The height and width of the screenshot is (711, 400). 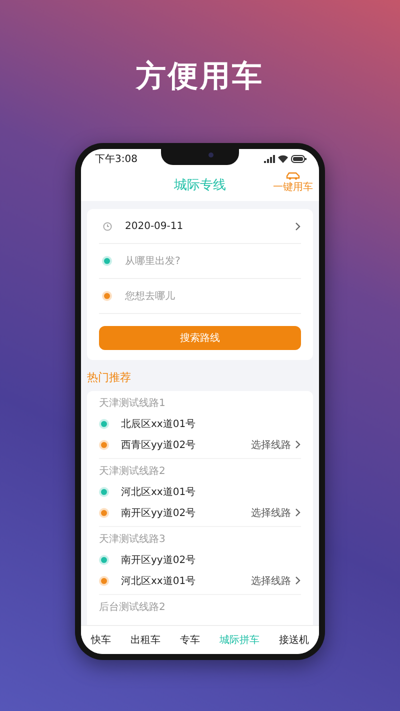 What do you see at coordinates (213, 261) in the screenshot?
I see `departure-field: 从哪里出发?` at bounding box center [213, 261].